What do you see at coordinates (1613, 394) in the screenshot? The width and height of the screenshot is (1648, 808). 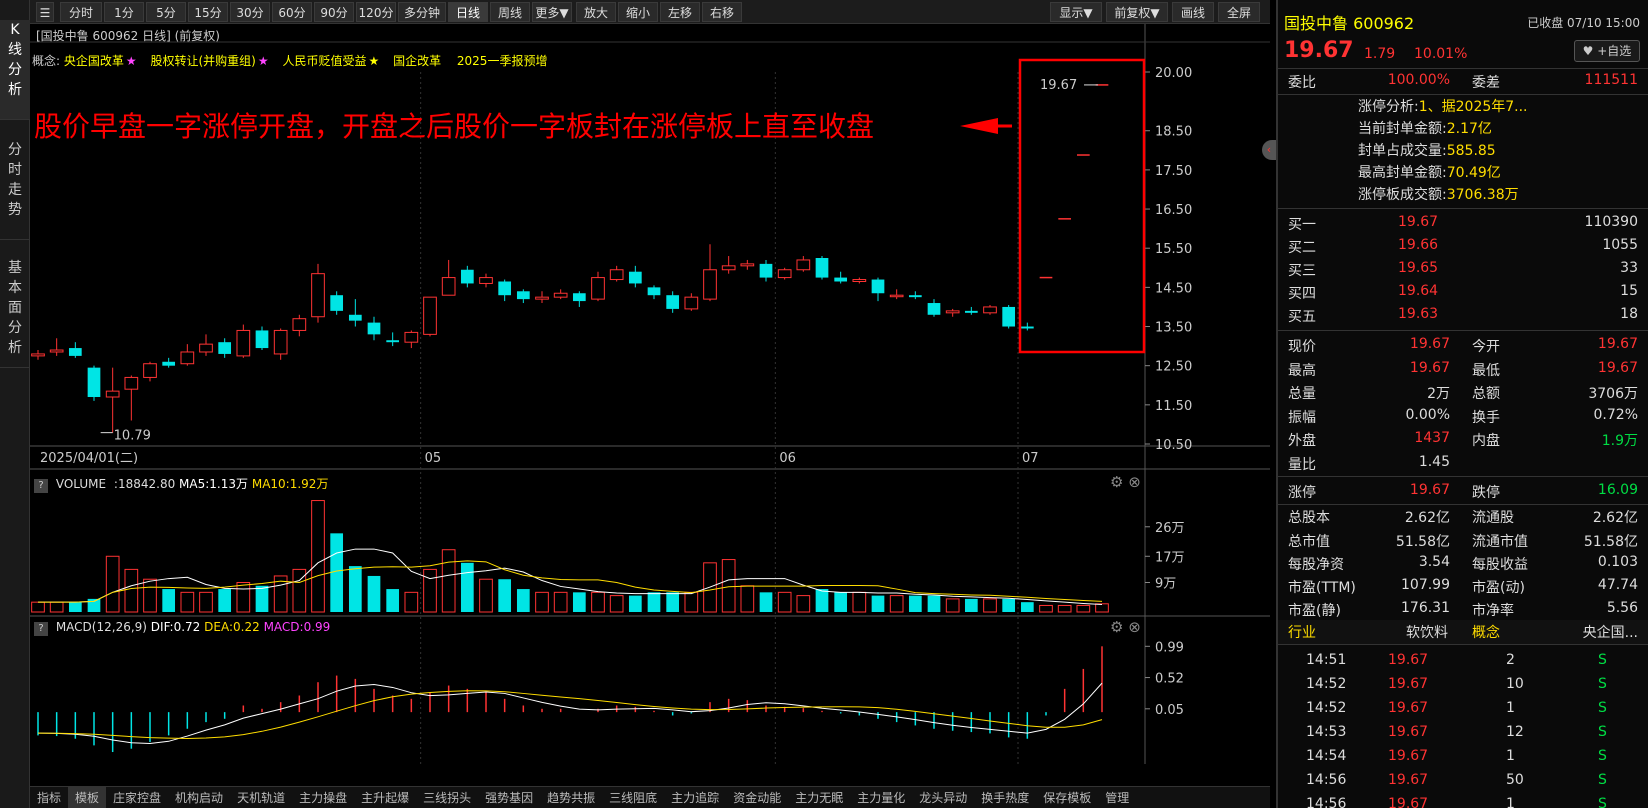 I see `stat-value: 3706万` at bounding box center [1613, 394].